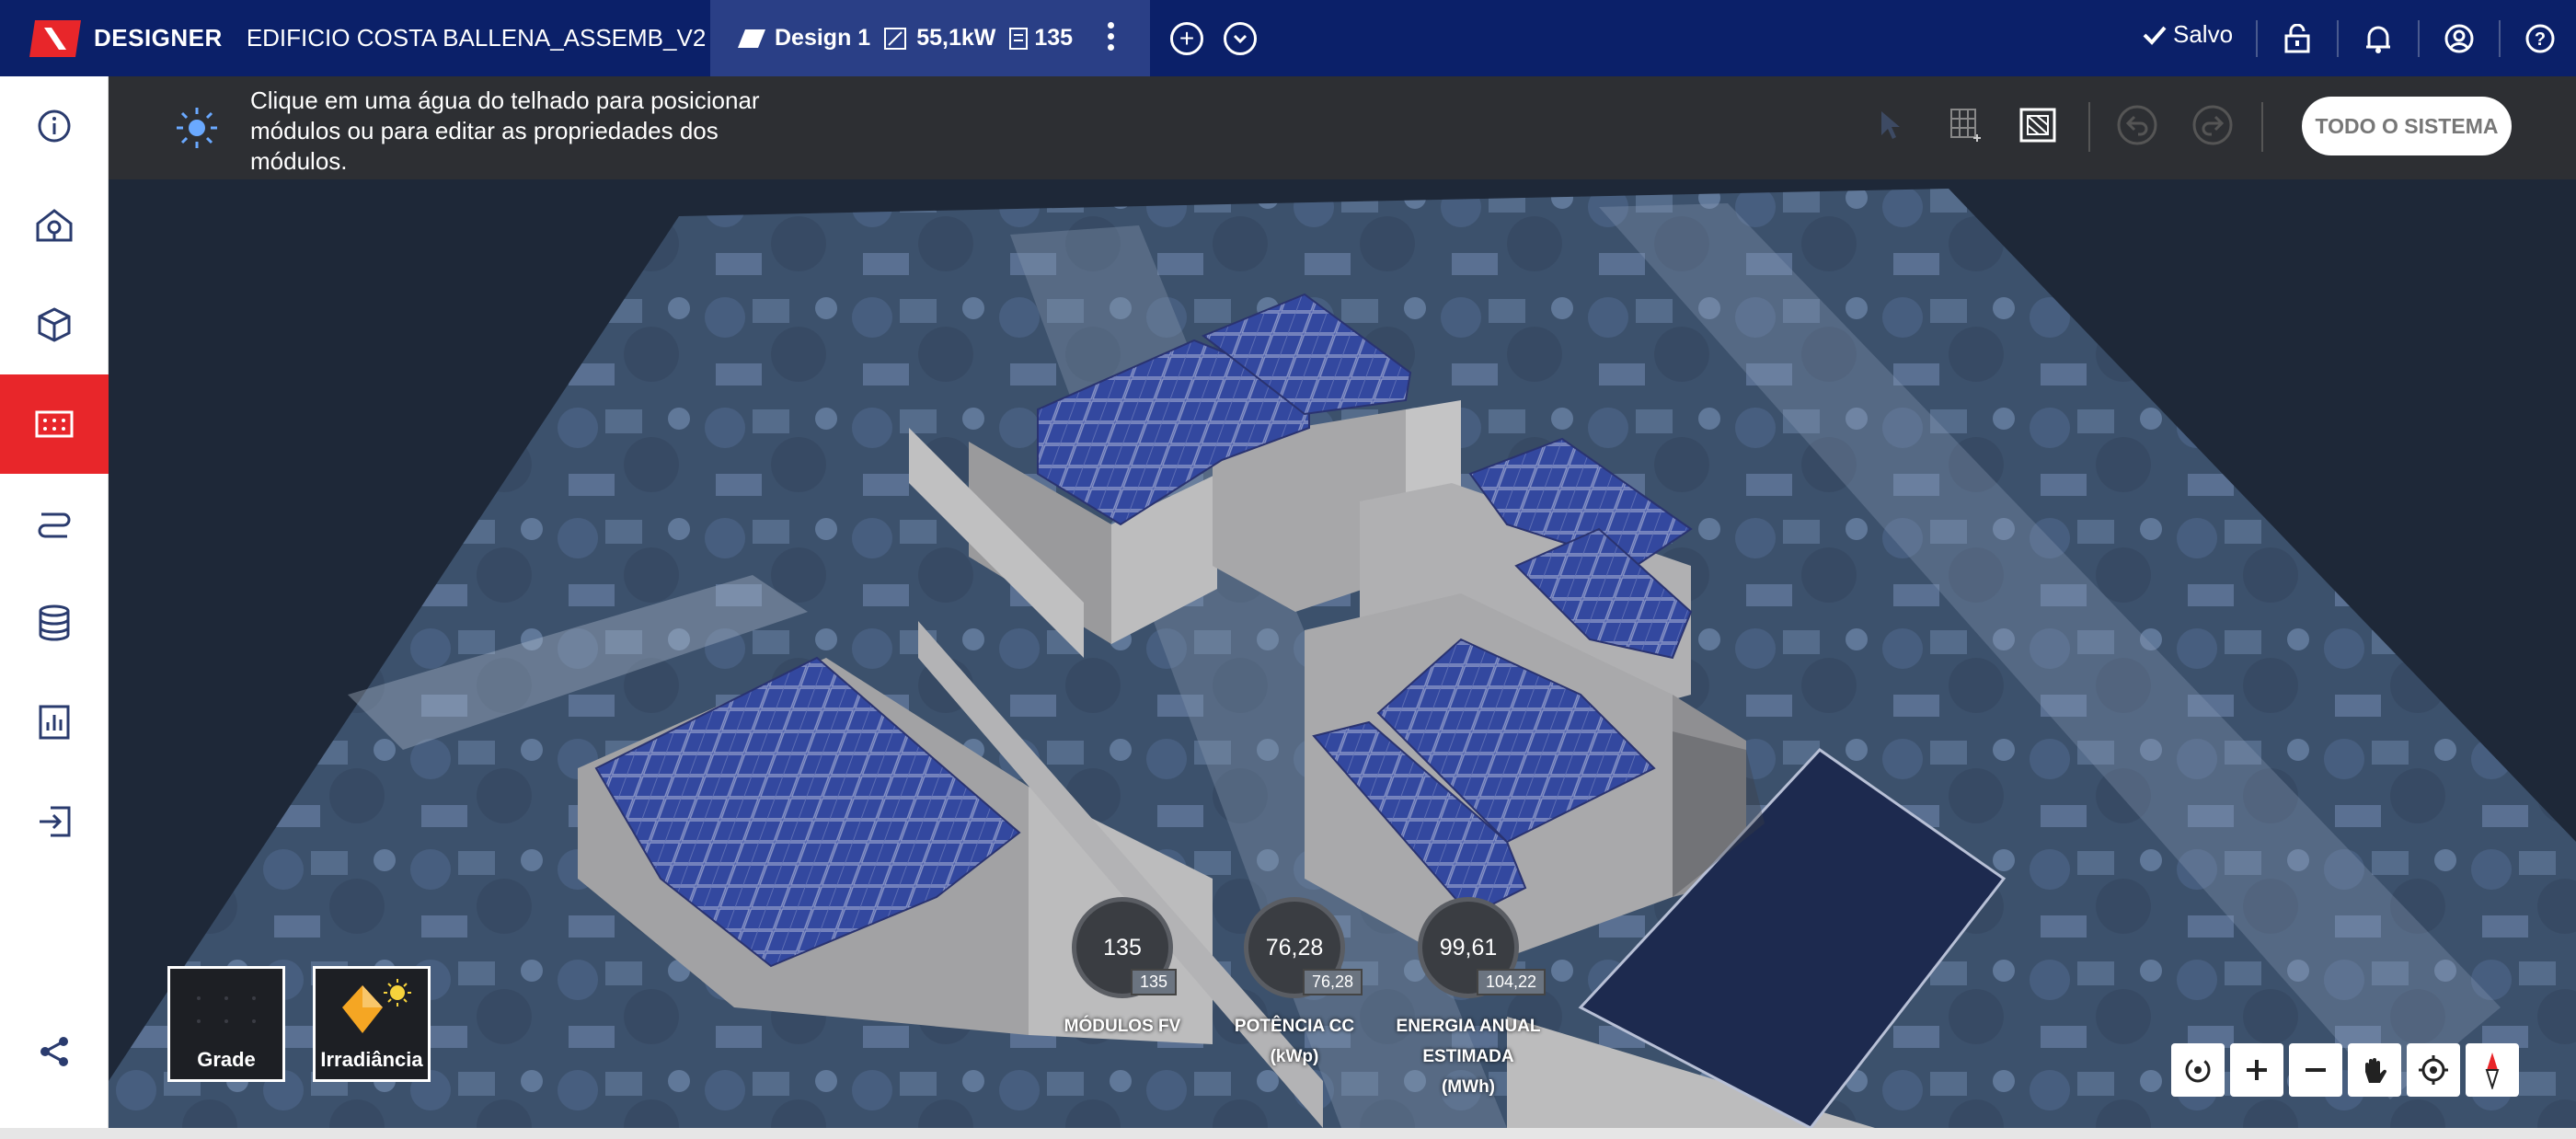  I want to click on power-icon, so click(895, 38).